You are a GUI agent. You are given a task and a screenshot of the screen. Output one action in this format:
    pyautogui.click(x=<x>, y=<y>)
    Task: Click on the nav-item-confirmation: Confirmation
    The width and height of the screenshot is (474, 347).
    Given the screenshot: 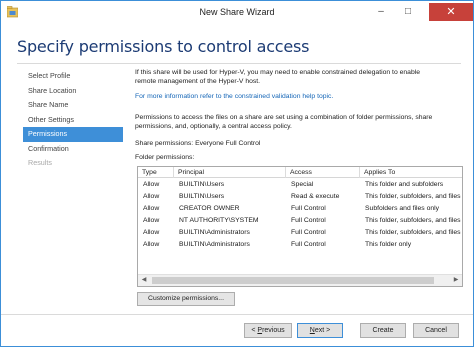 What is the action you would take?
    pyautogui.click(x=73, y=149)
    